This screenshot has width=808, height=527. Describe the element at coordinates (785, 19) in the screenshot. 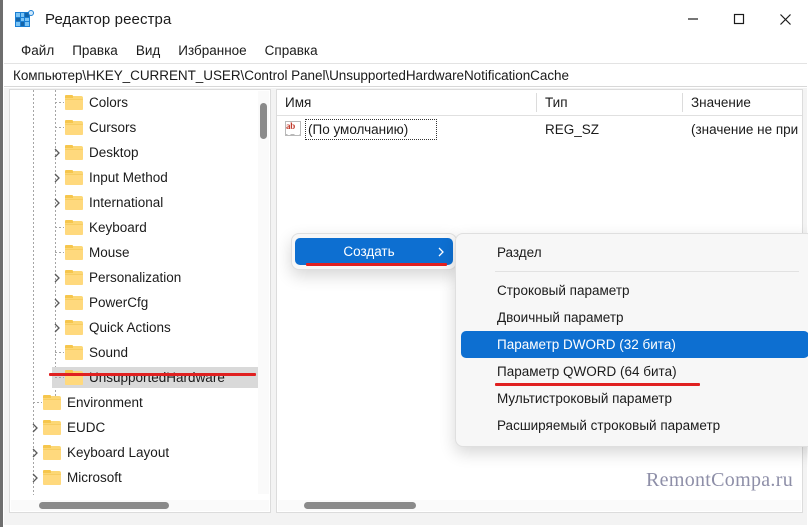

I see `close-icon` at that location.